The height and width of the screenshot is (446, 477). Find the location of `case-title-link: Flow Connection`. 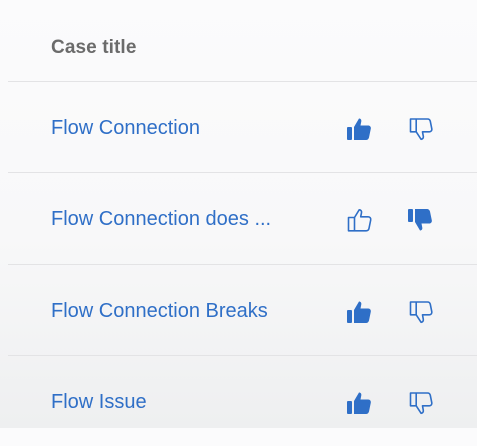

case-title-link: Flow Connection is located at coordinates (125, 128).